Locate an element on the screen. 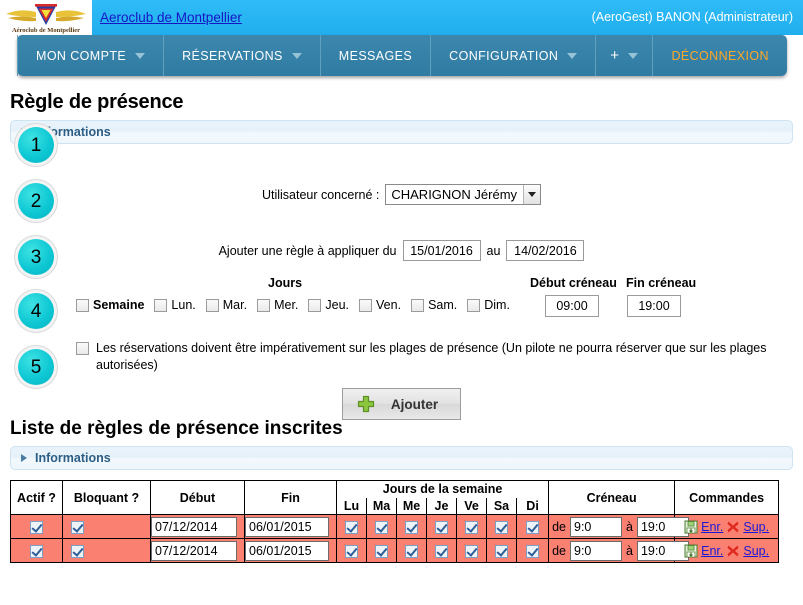 The image size is (803, 605). nav-item-plus: + is located at coordinates (625, 55).